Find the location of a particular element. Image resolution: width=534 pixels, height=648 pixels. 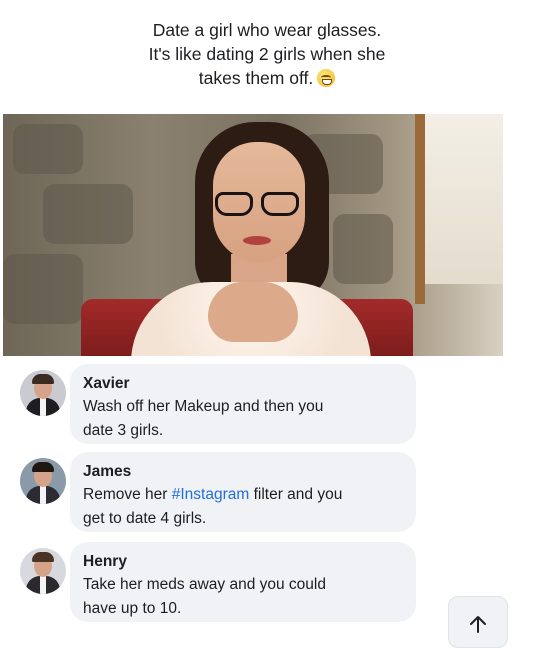

grinning-face-emoji-icon is located at coordinates (326, 78).